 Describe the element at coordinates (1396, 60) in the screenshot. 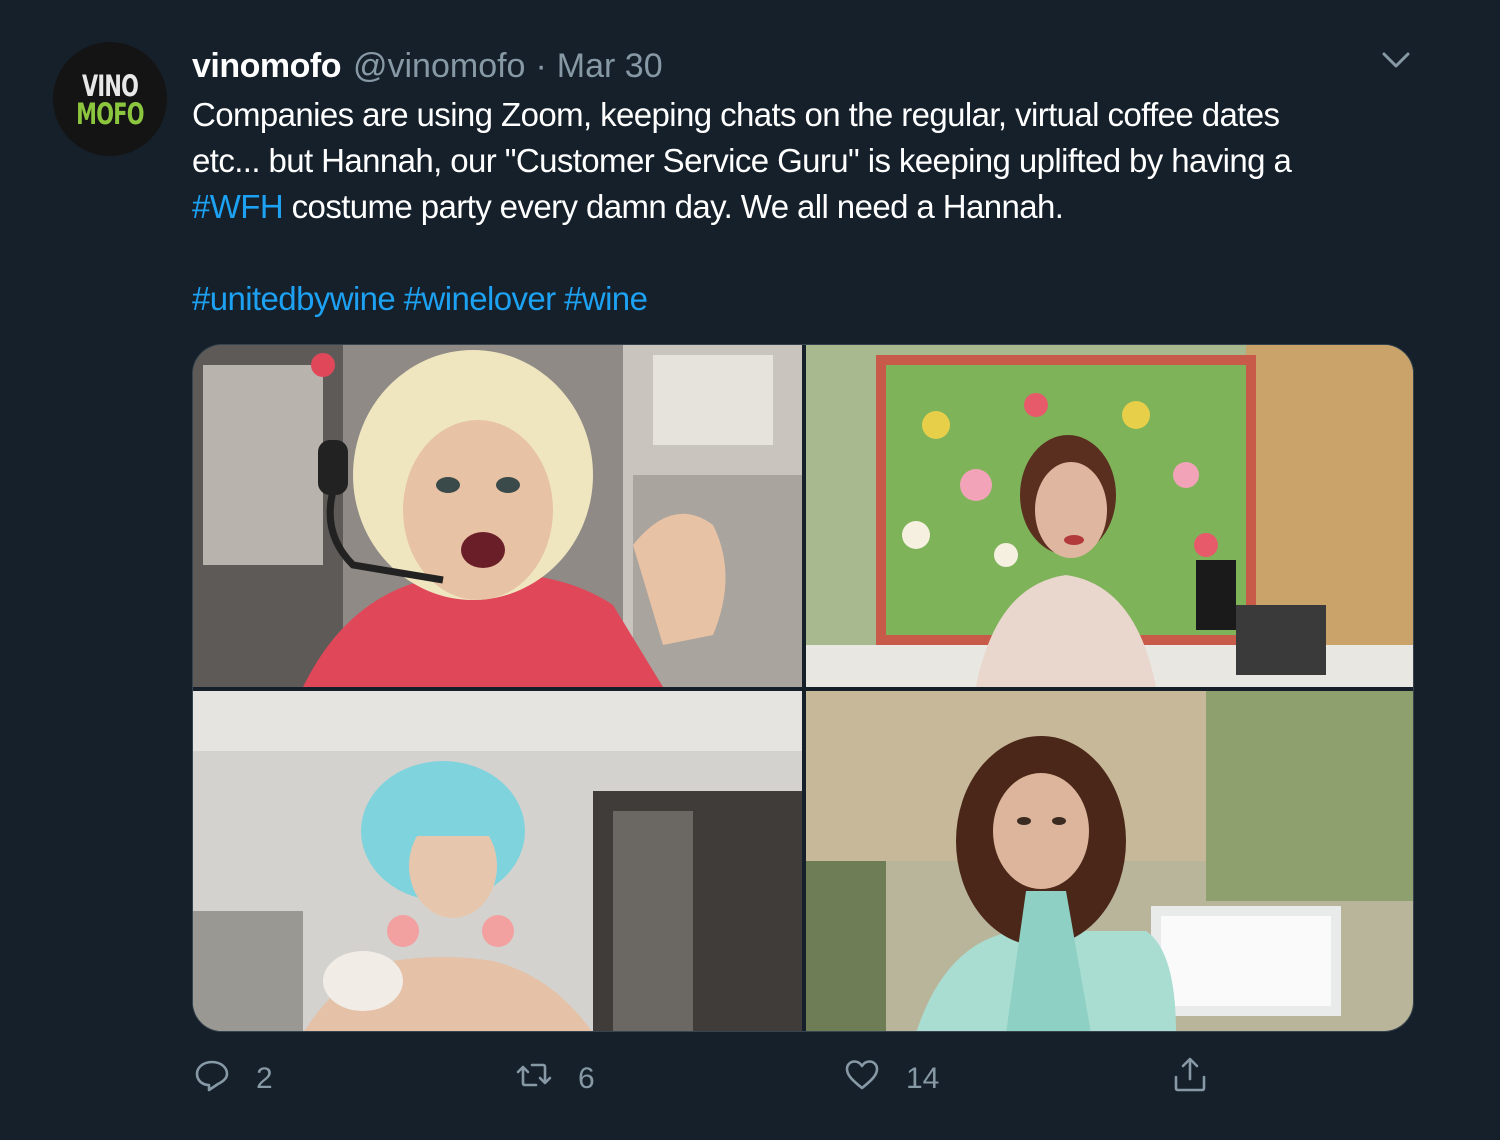

I see `chevron-down-icon` at that location.